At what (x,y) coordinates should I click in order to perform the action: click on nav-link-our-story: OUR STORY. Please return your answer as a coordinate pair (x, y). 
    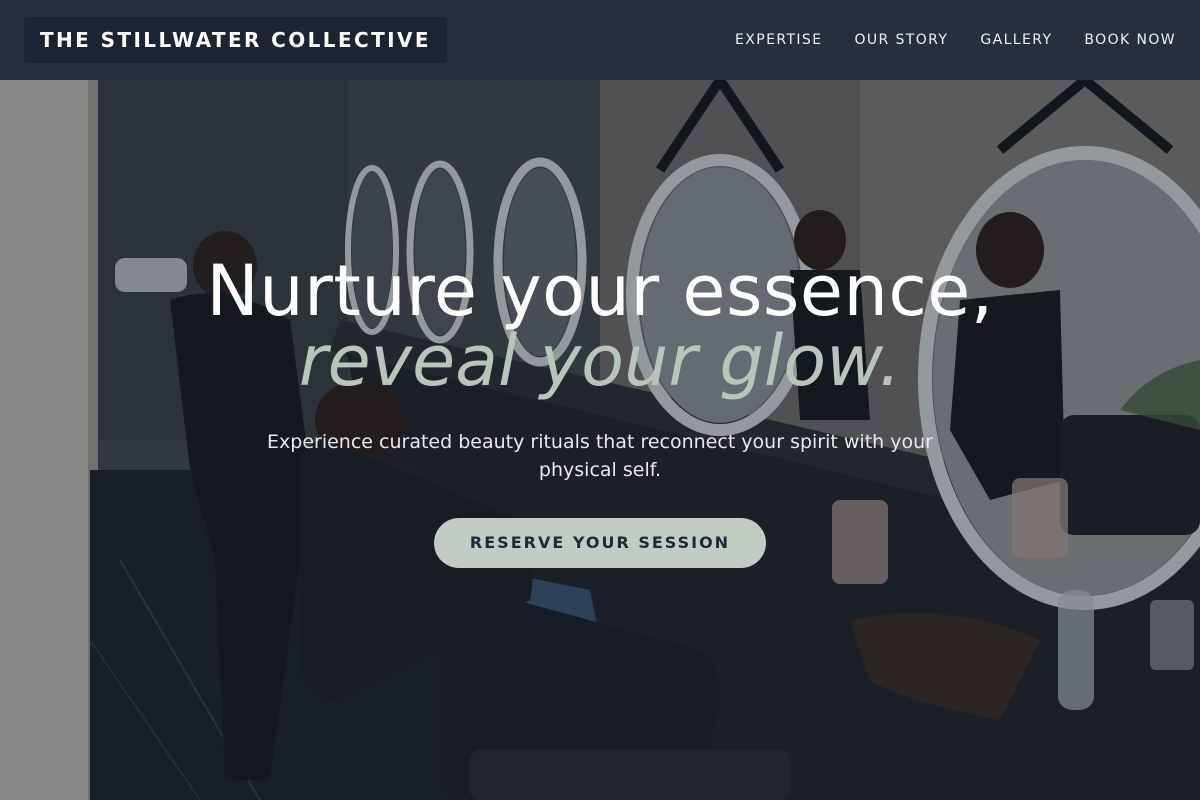
    Looking at the image, I should click on (901, 40).